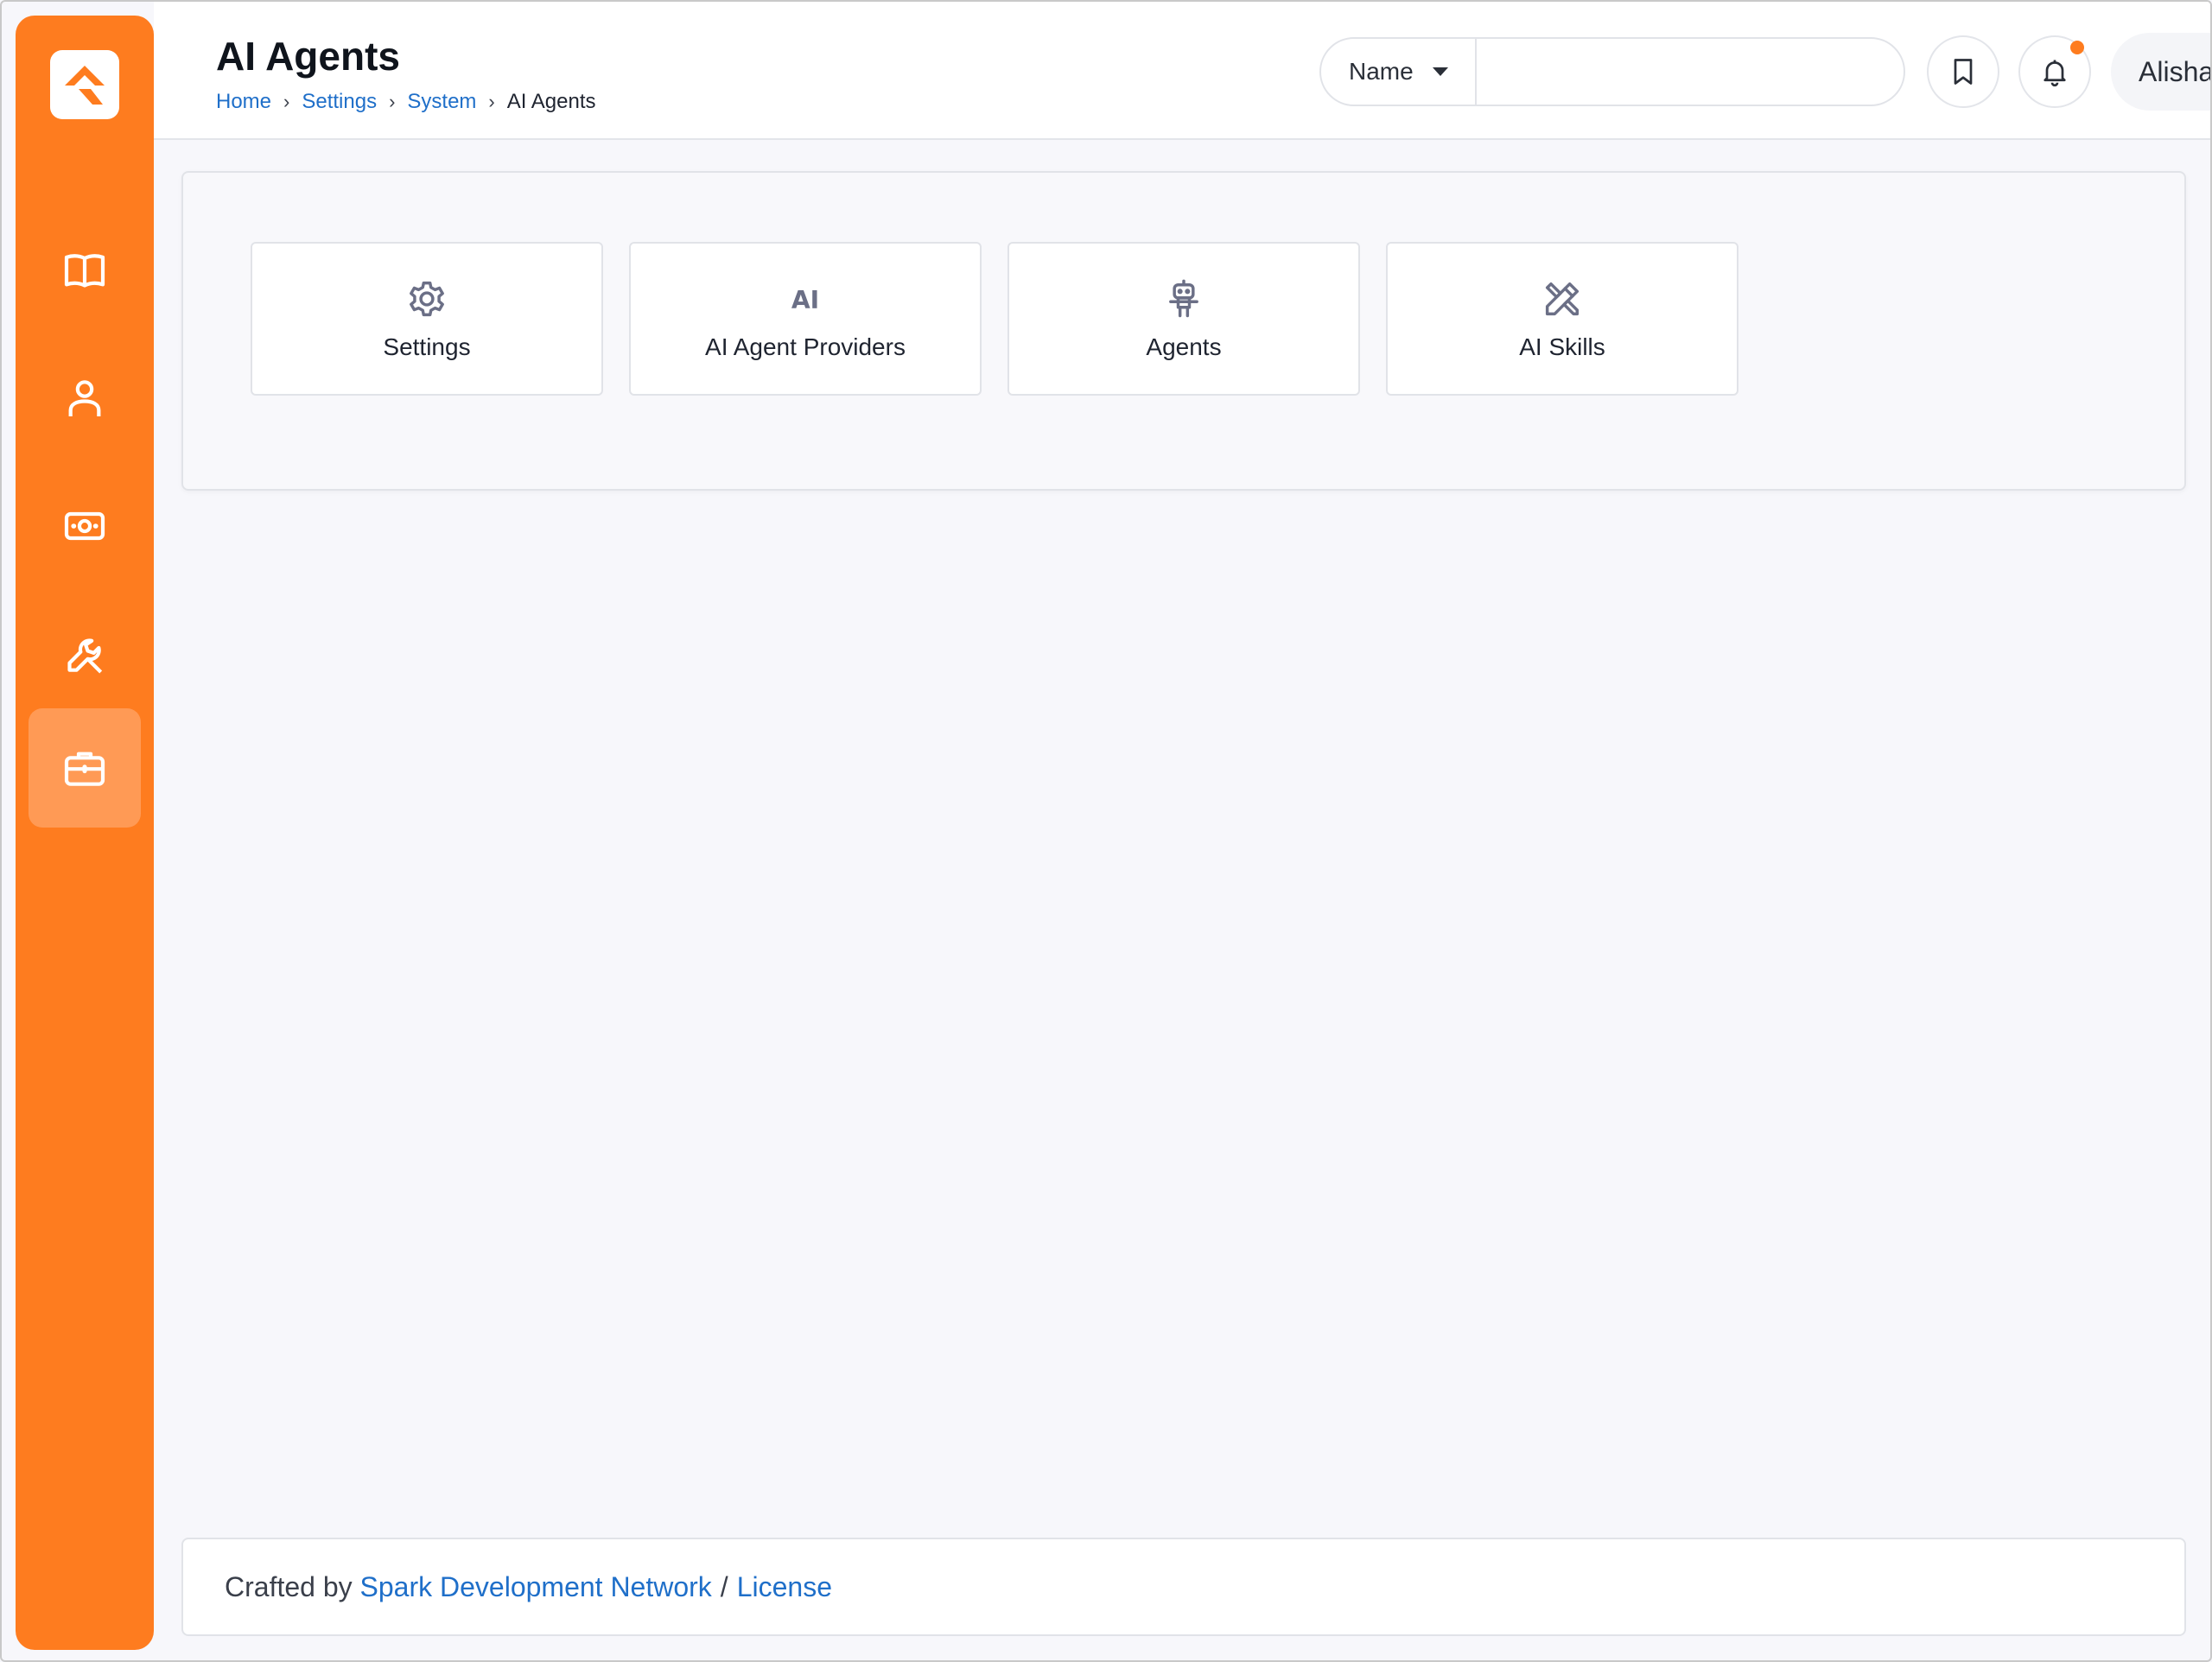  Describe the element at coordinates (536, 1587) in the screenshot. I see `footer-author-link: Spark Development Network` at that location.